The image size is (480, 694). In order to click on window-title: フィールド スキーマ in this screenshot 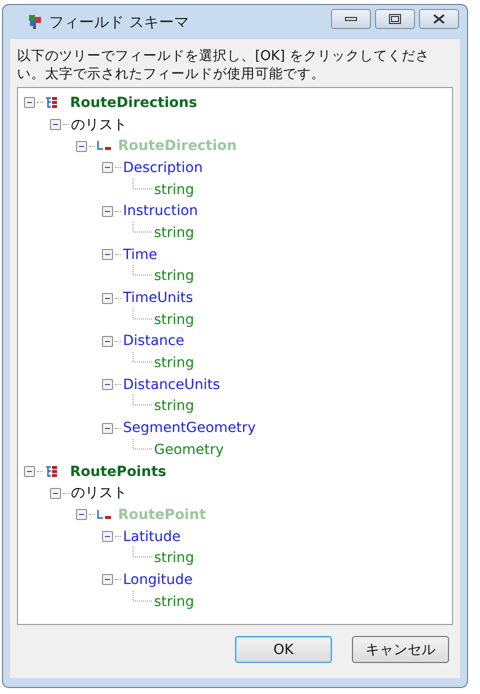, I will do `click(119, 22)`.